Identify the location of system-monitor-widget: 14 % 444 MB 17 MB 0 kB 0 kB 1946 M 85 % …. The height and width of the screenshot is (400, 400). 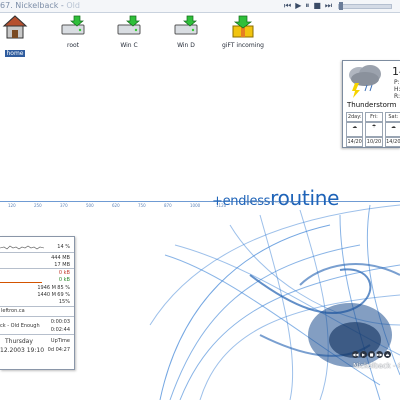
(37, 303).